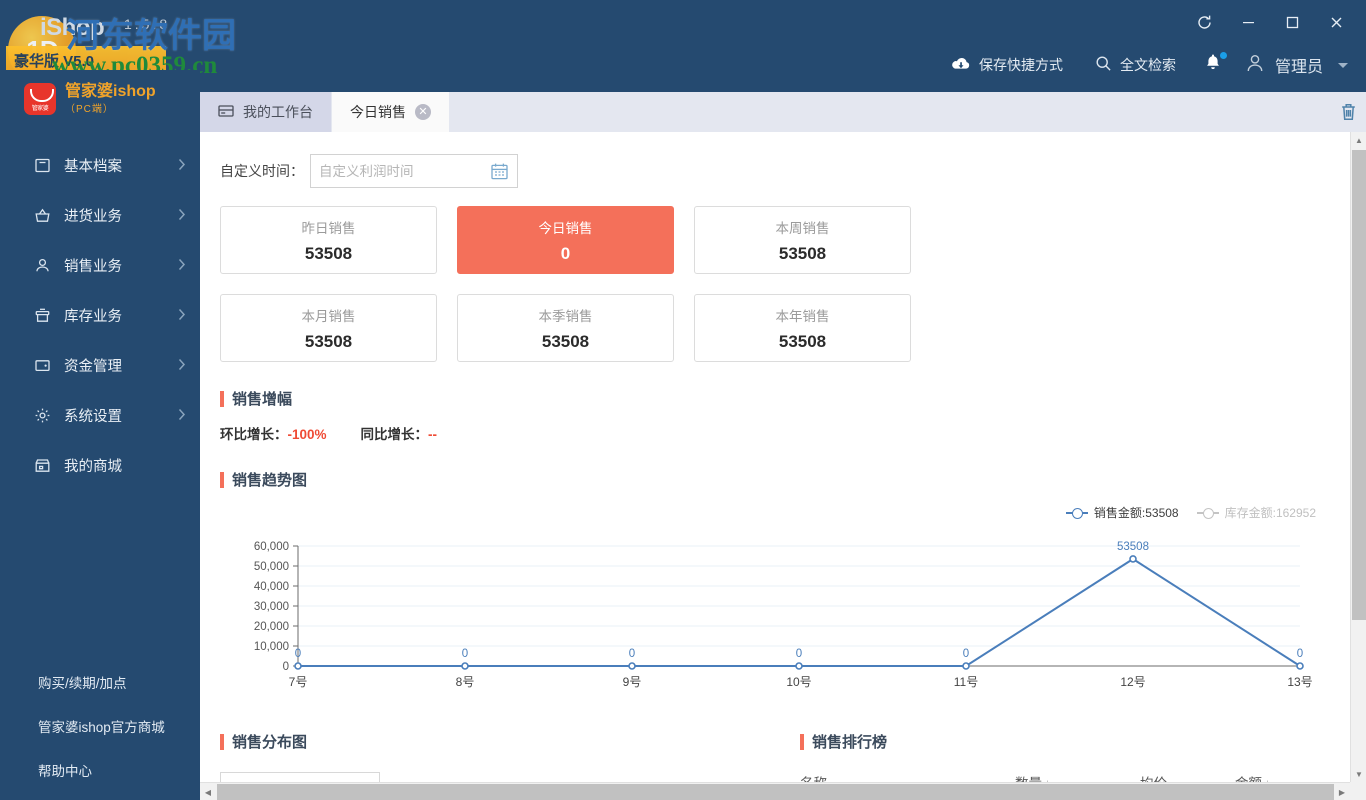 This screenshot has width=1366, height=800. Describe the element at coordinates (1358, 774) in the screenshot. I see `scroll-down-icon: ▼` at that location.